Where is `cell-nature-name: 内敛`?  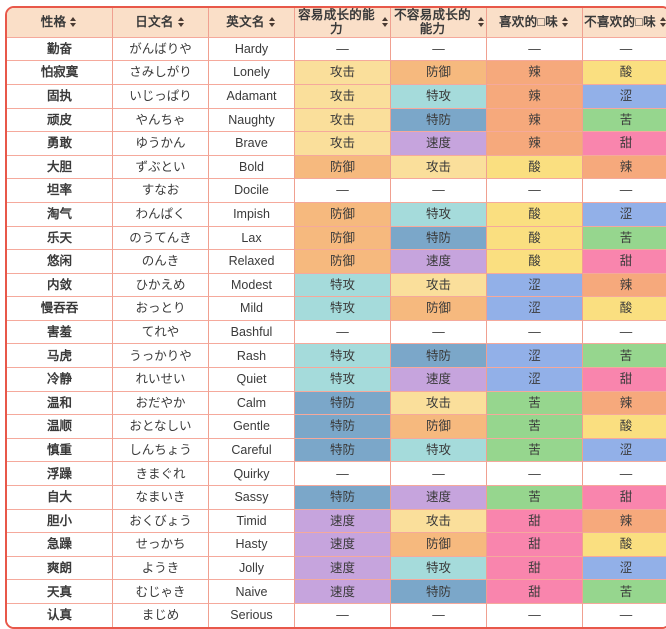
cell-nature-name: 内敛 is located at coordinates (60, 285).